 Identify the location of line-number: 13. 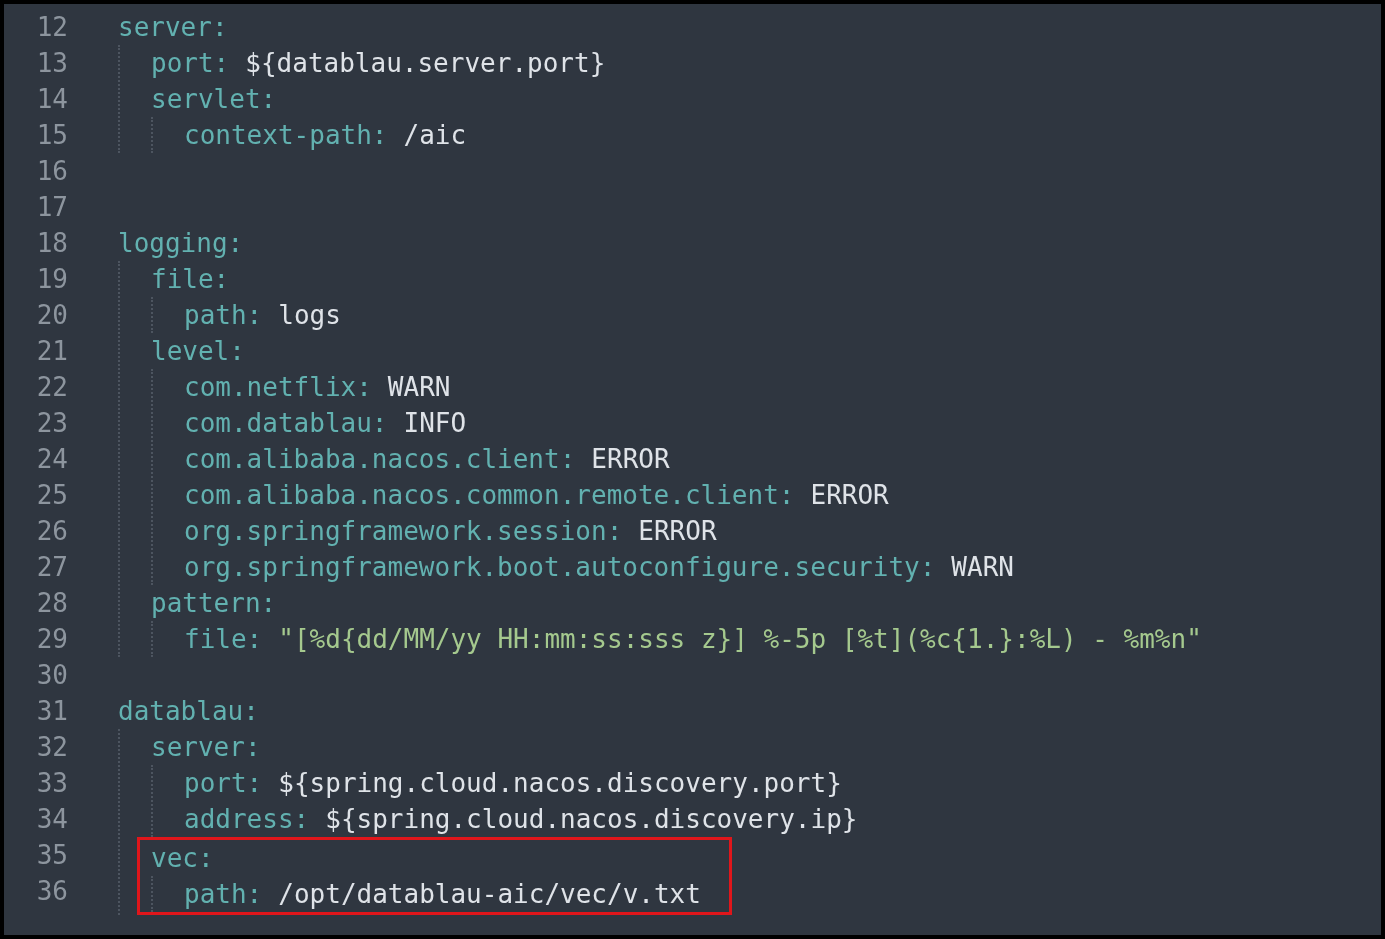
(52, 63).